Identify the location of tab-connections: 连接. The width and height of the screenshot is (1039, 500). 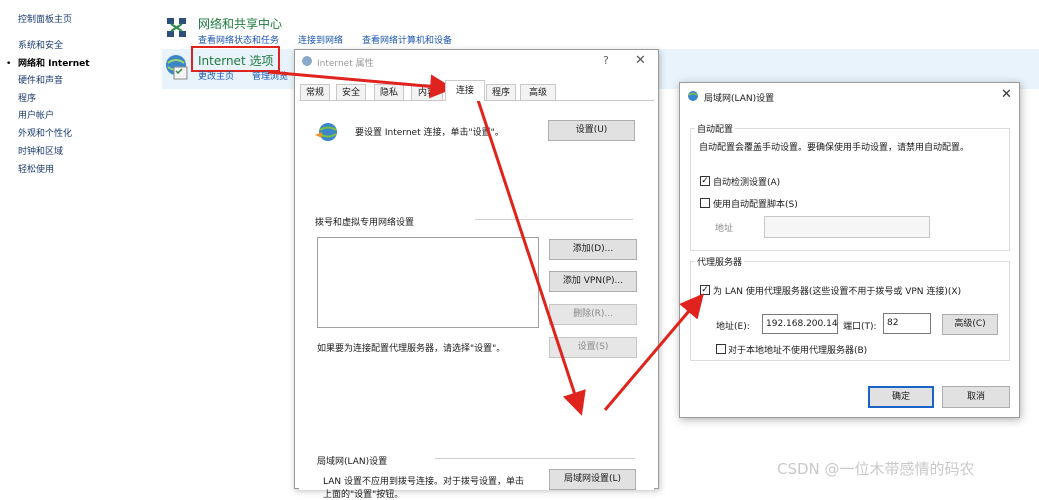
(465, 90).